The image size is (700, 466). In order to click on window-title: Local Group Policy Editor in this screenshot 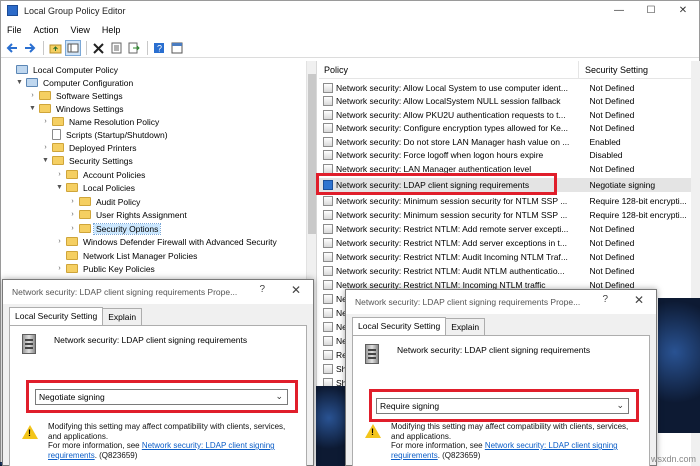, I will do `click(75, 10)`.